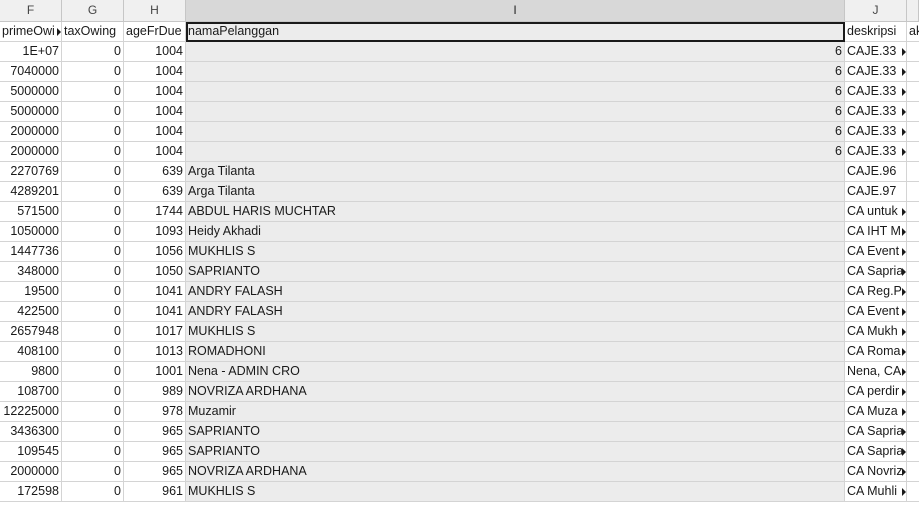 Image resolution: width=919 pixels, height=505 pixels. What do you see at coordinates (31, 232) in the screenshot?
I see `cell-primeowing: 1050000` at bounding box center [31, 232].